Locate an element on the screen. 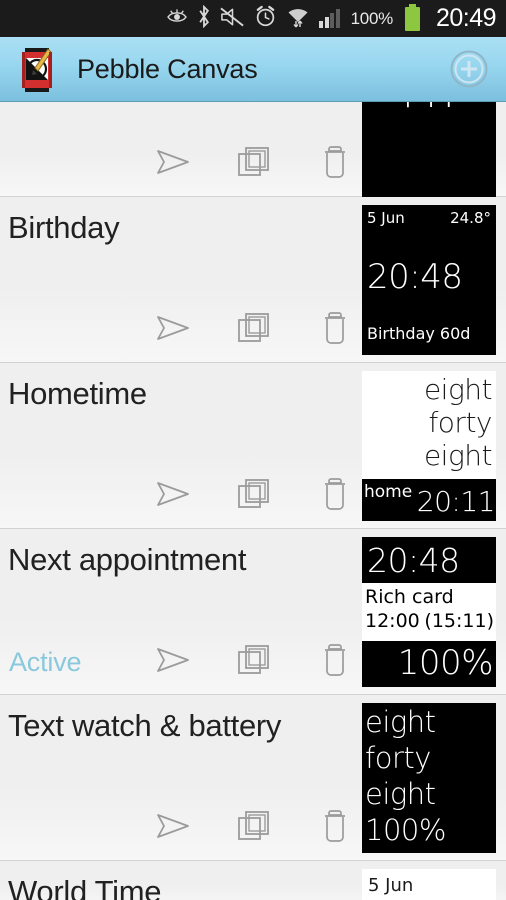 This screenshot has width=506, height=900. watchface-preview: eight forty eight 100% is located at coordinates (429, 778).